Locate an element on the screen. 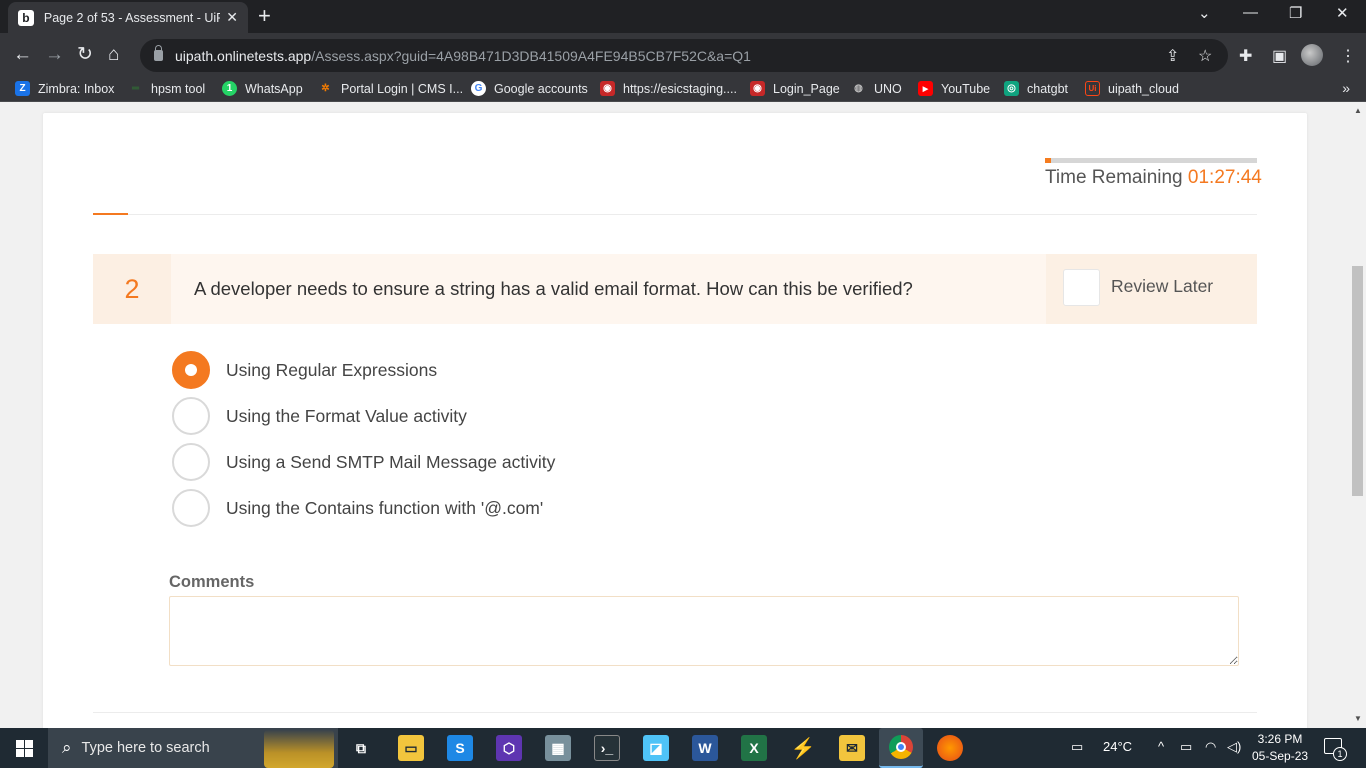  header-divider is located at coordinates (675, 214).